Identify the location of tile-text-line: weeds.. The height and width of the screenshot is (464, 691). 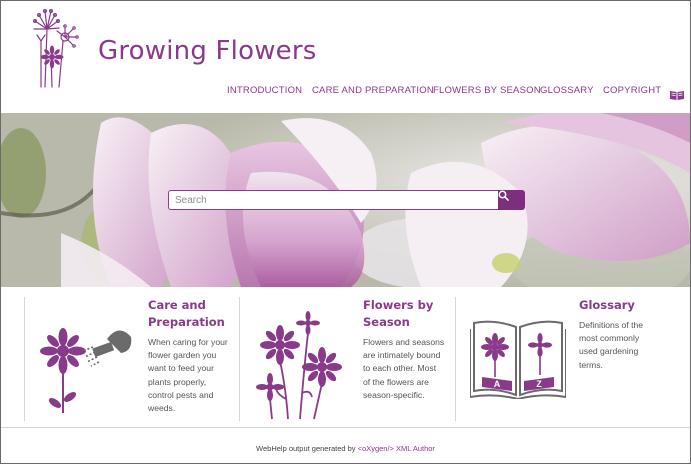
(162, 408).